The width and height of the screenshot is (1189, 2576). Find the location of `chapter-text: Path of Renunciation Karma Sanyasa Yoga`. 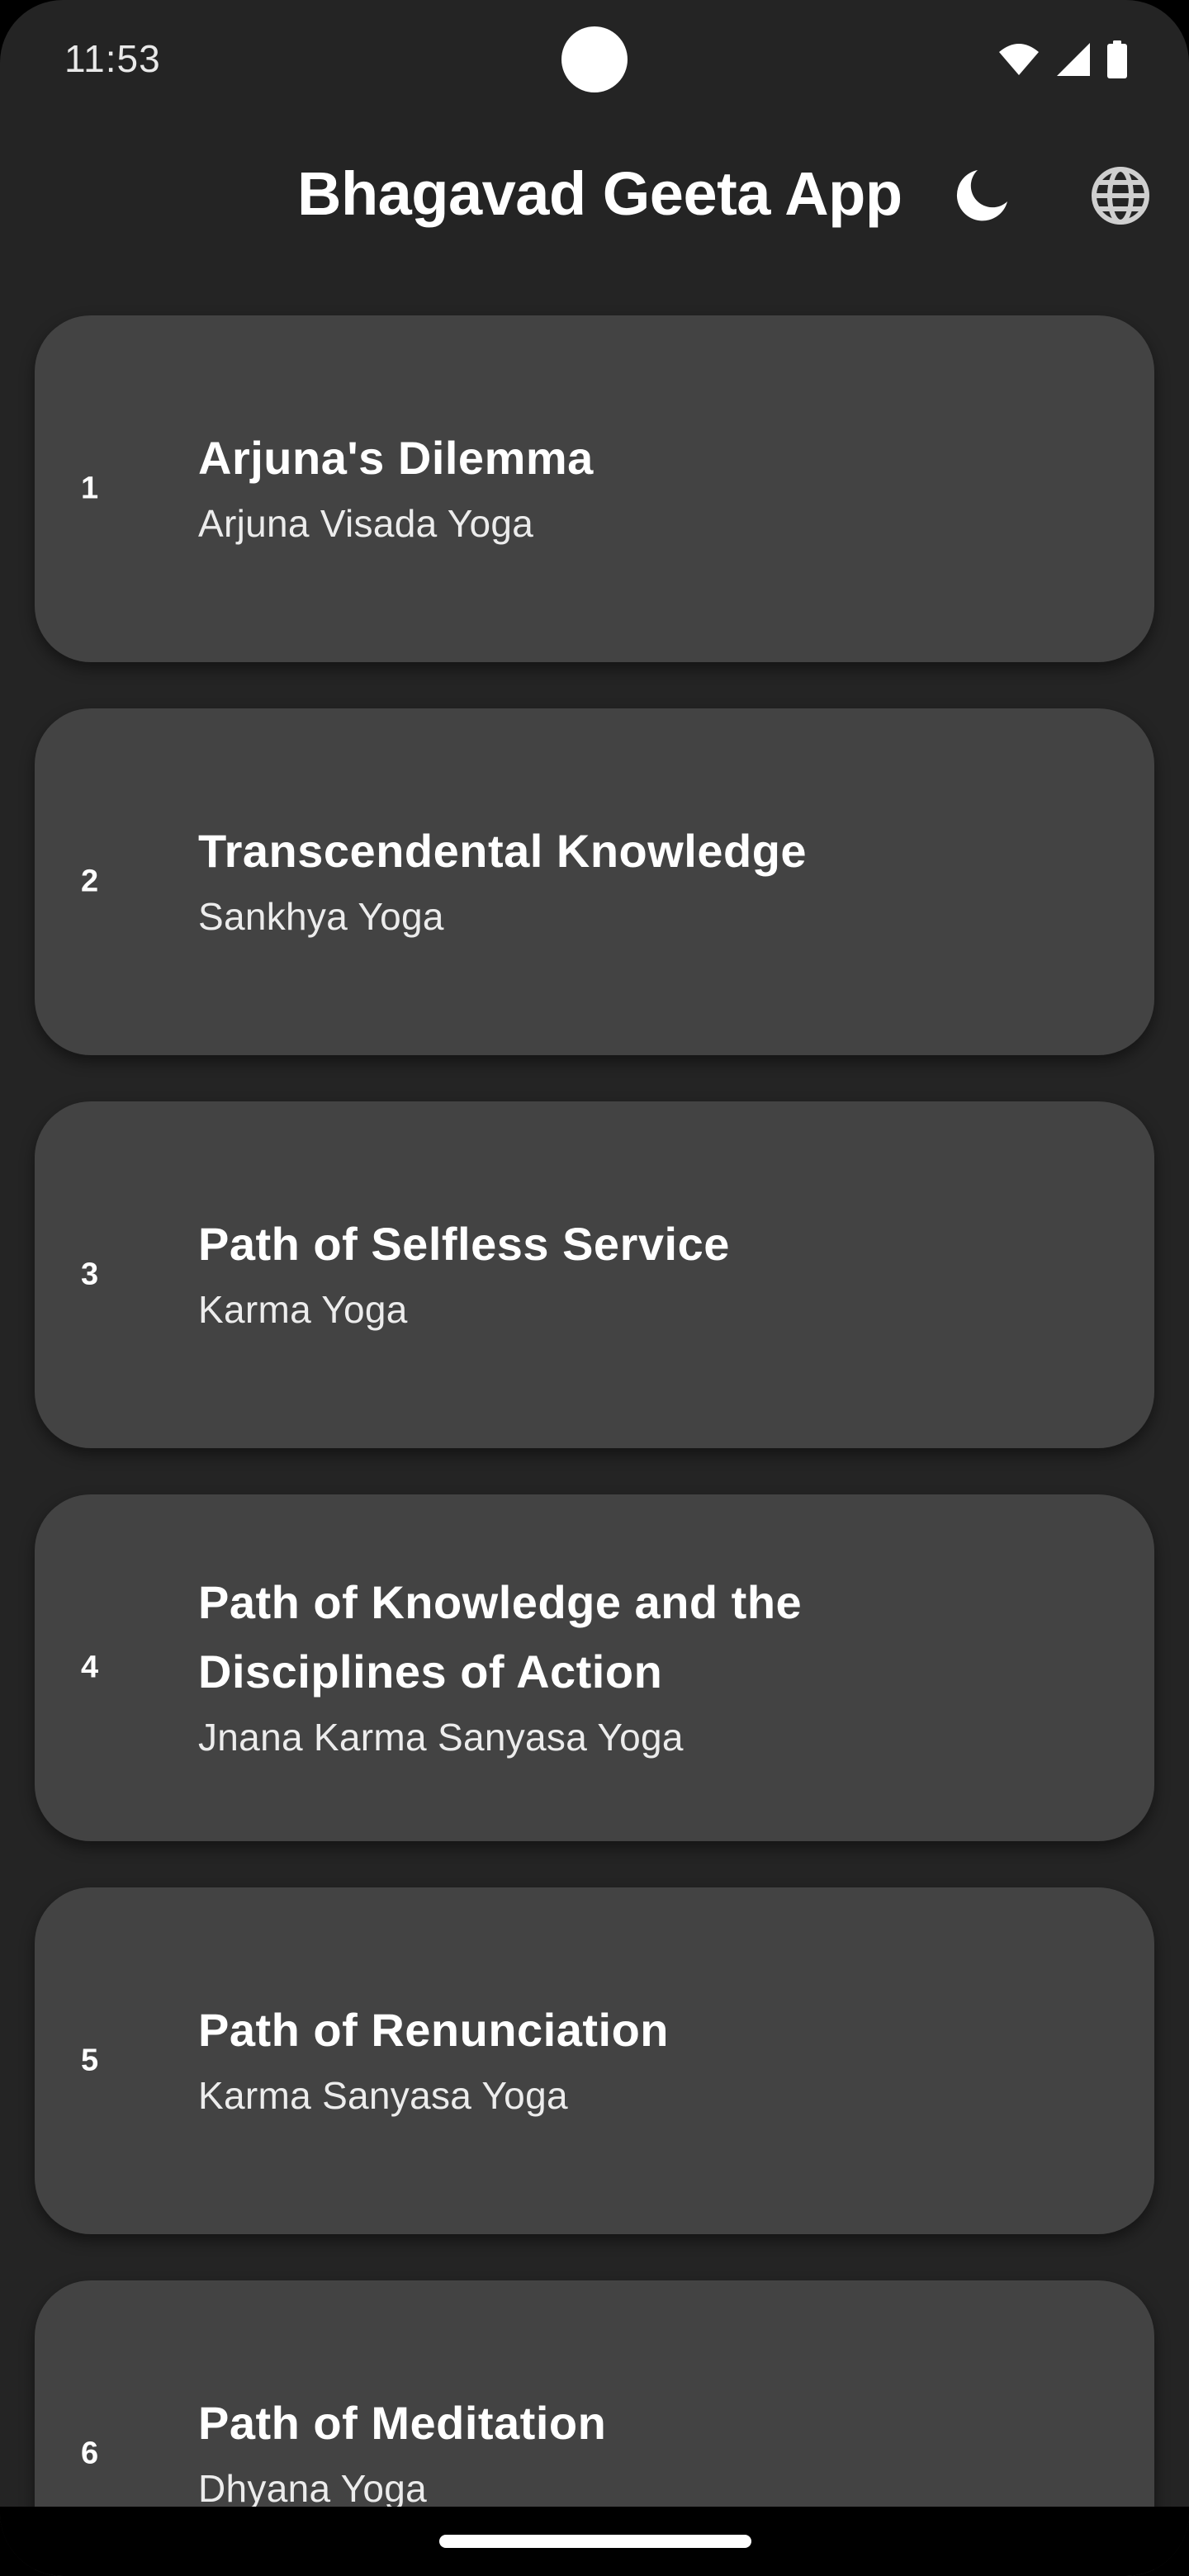

chapter-text: Path of Renunciation Karma Sanyasa Yoga is located at coordinates (630, 2061).